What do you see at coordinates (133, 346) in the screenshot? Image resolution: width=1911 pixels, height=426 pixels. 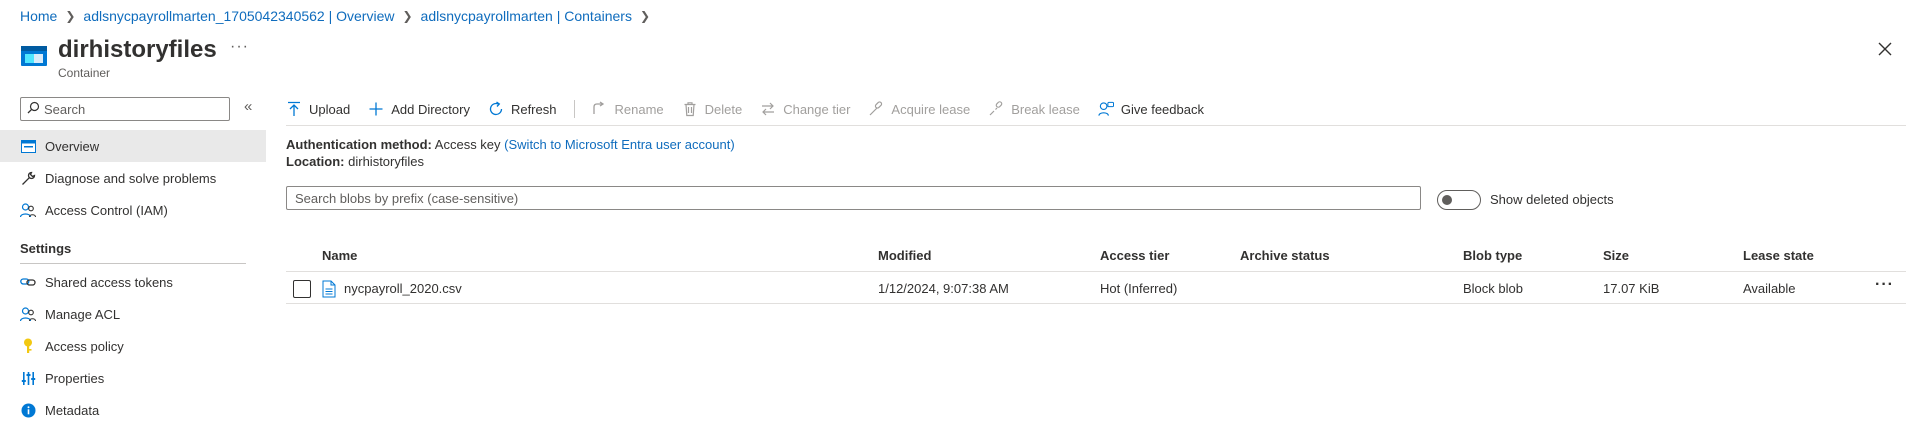 I see `sidebar-item-access-policy: Access policy` at bounding box center [133, 346].